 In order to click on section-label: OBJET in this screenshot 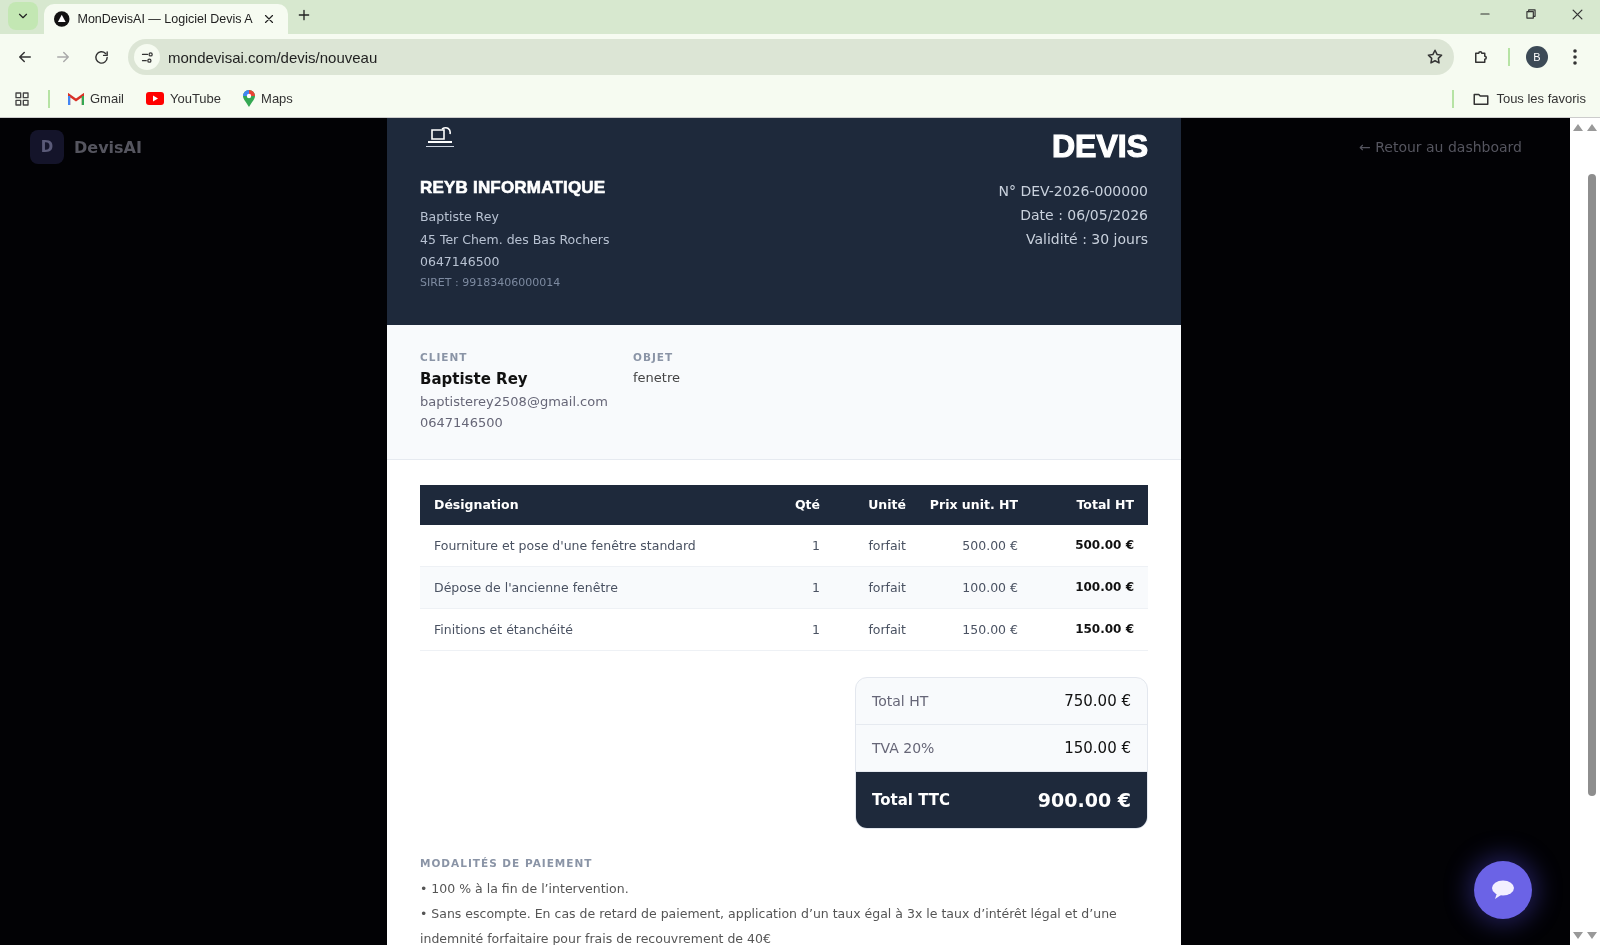, I will do `click(654, 356)`.